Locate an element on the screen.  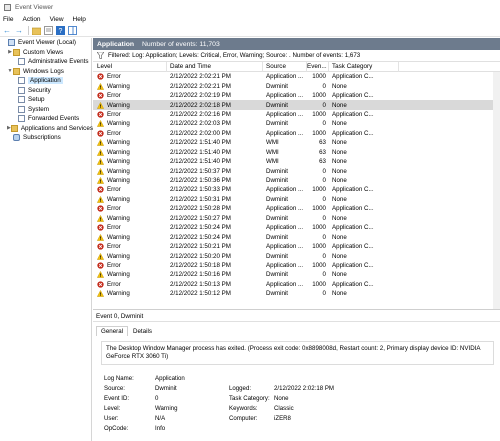
column-source: Source is located at coordinates (285, 67).